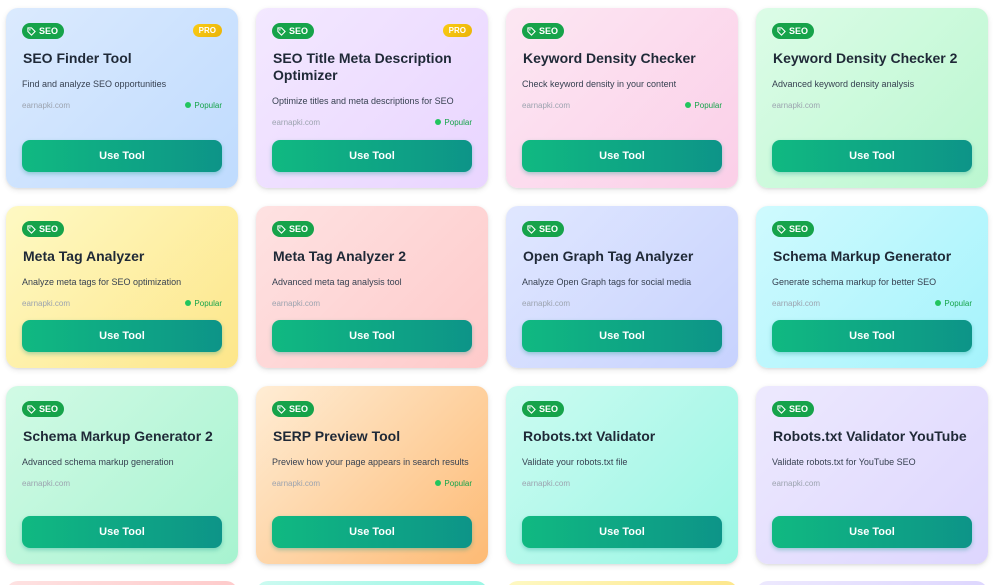  I want to click on card-description: Find and analyze SEO opportunities, so click(94, 84).